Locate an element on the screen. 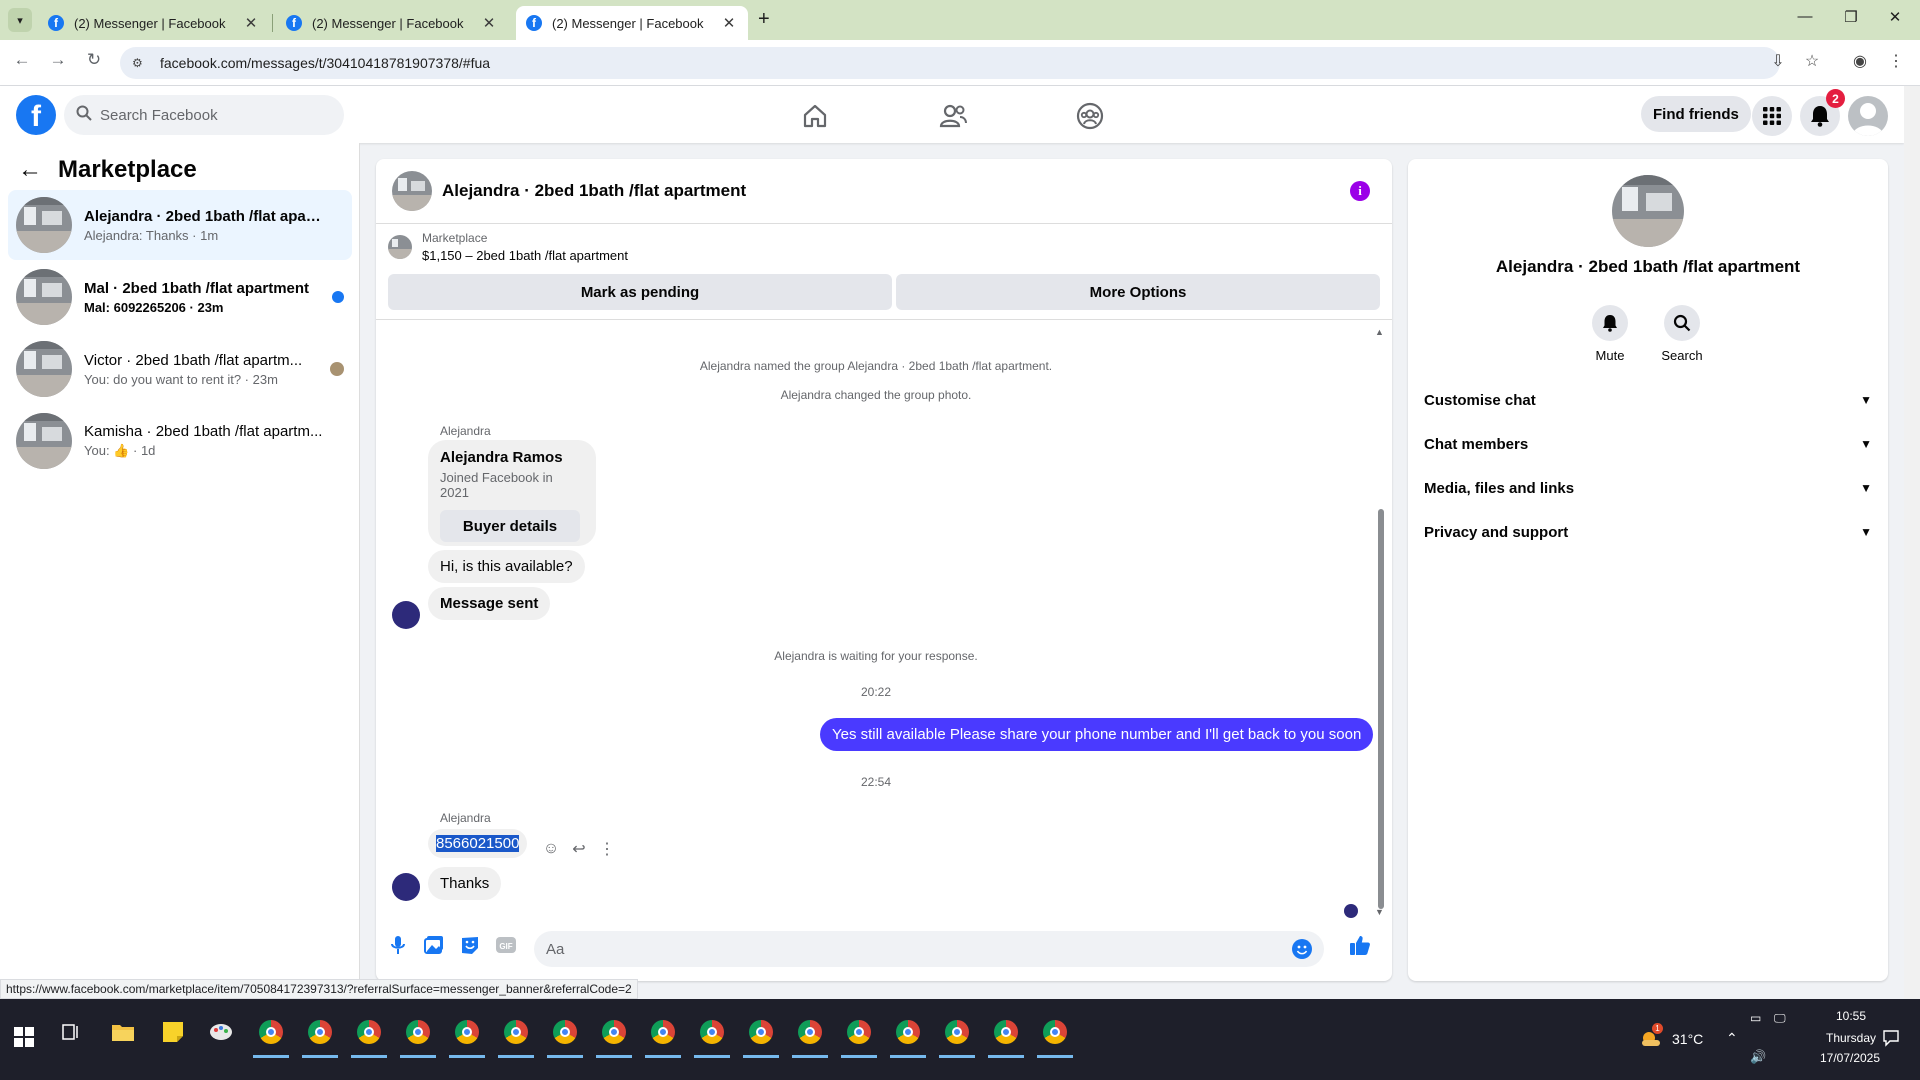  file-explorer-icon is located at coordinates (123, 1032).